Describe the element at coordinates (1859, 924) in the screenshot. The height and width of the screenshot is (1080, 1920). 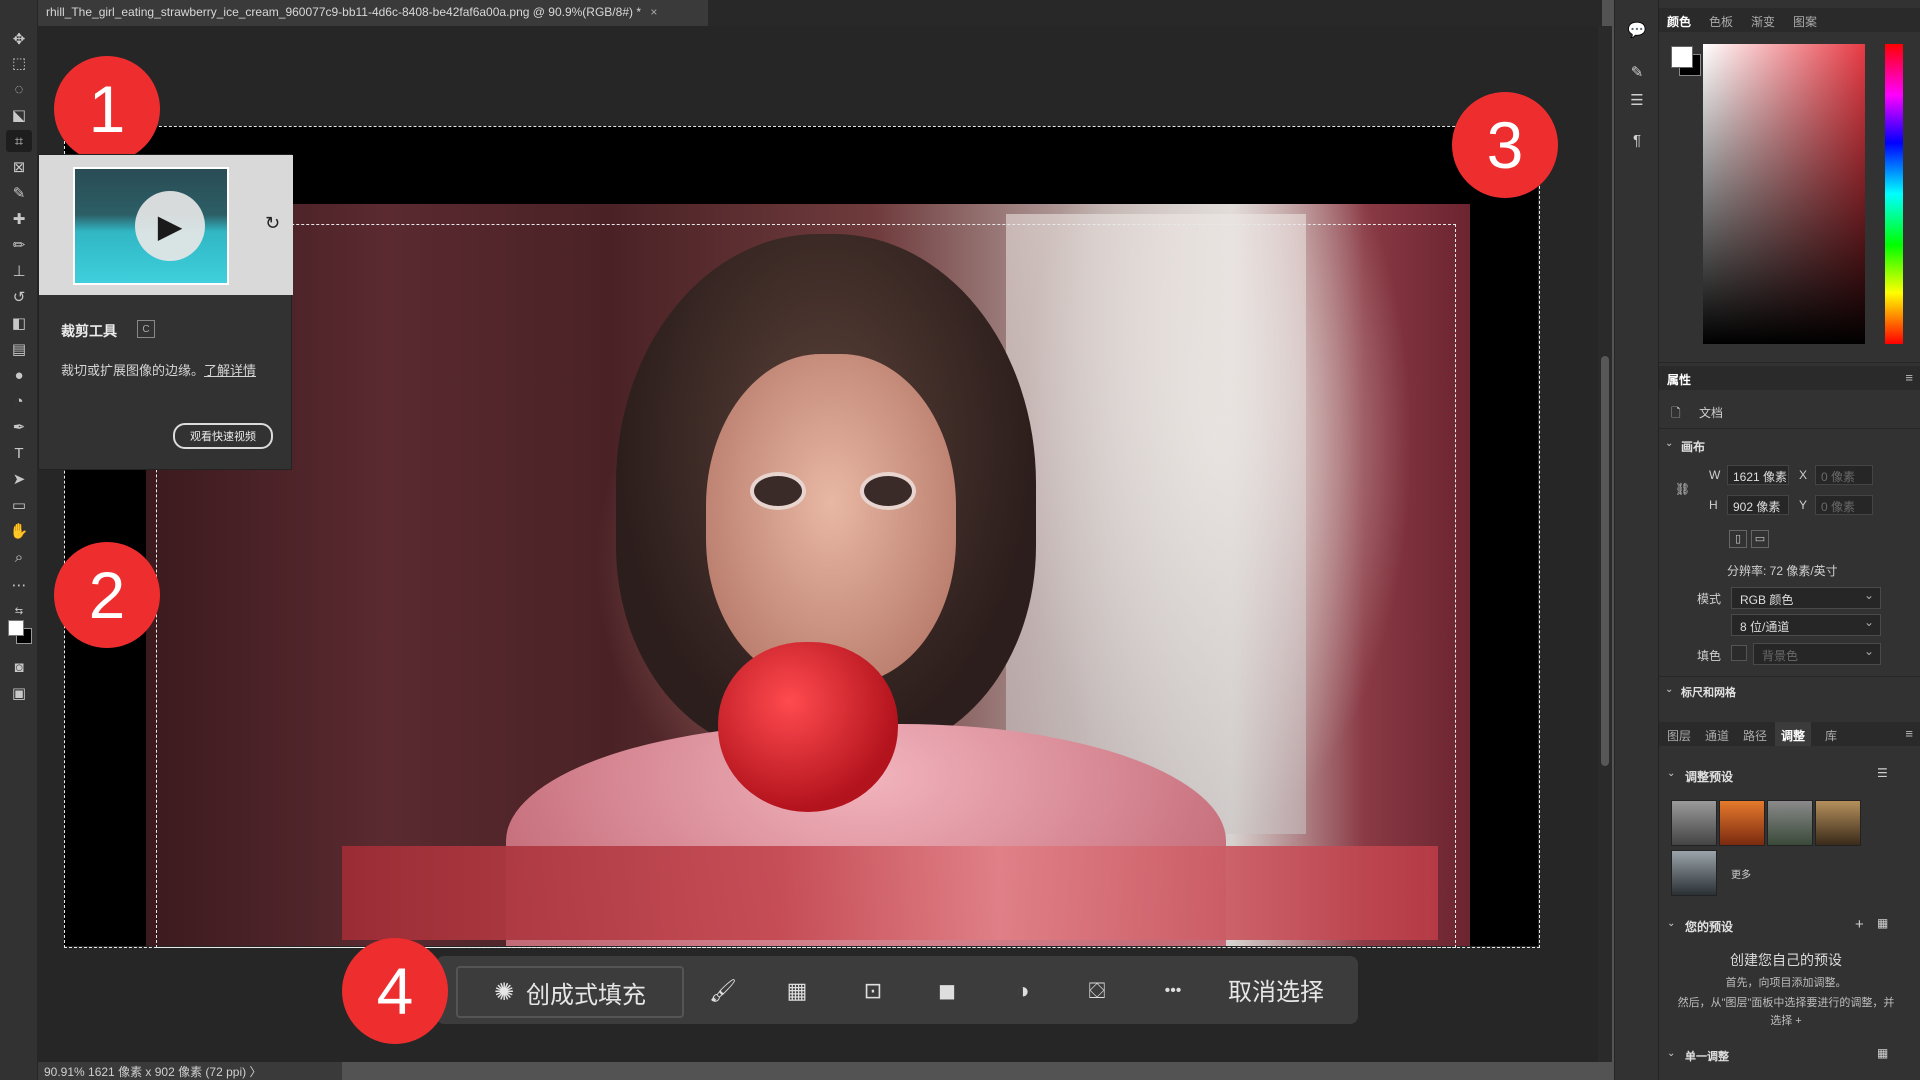
I see `add-preset-icon: +` at that location.